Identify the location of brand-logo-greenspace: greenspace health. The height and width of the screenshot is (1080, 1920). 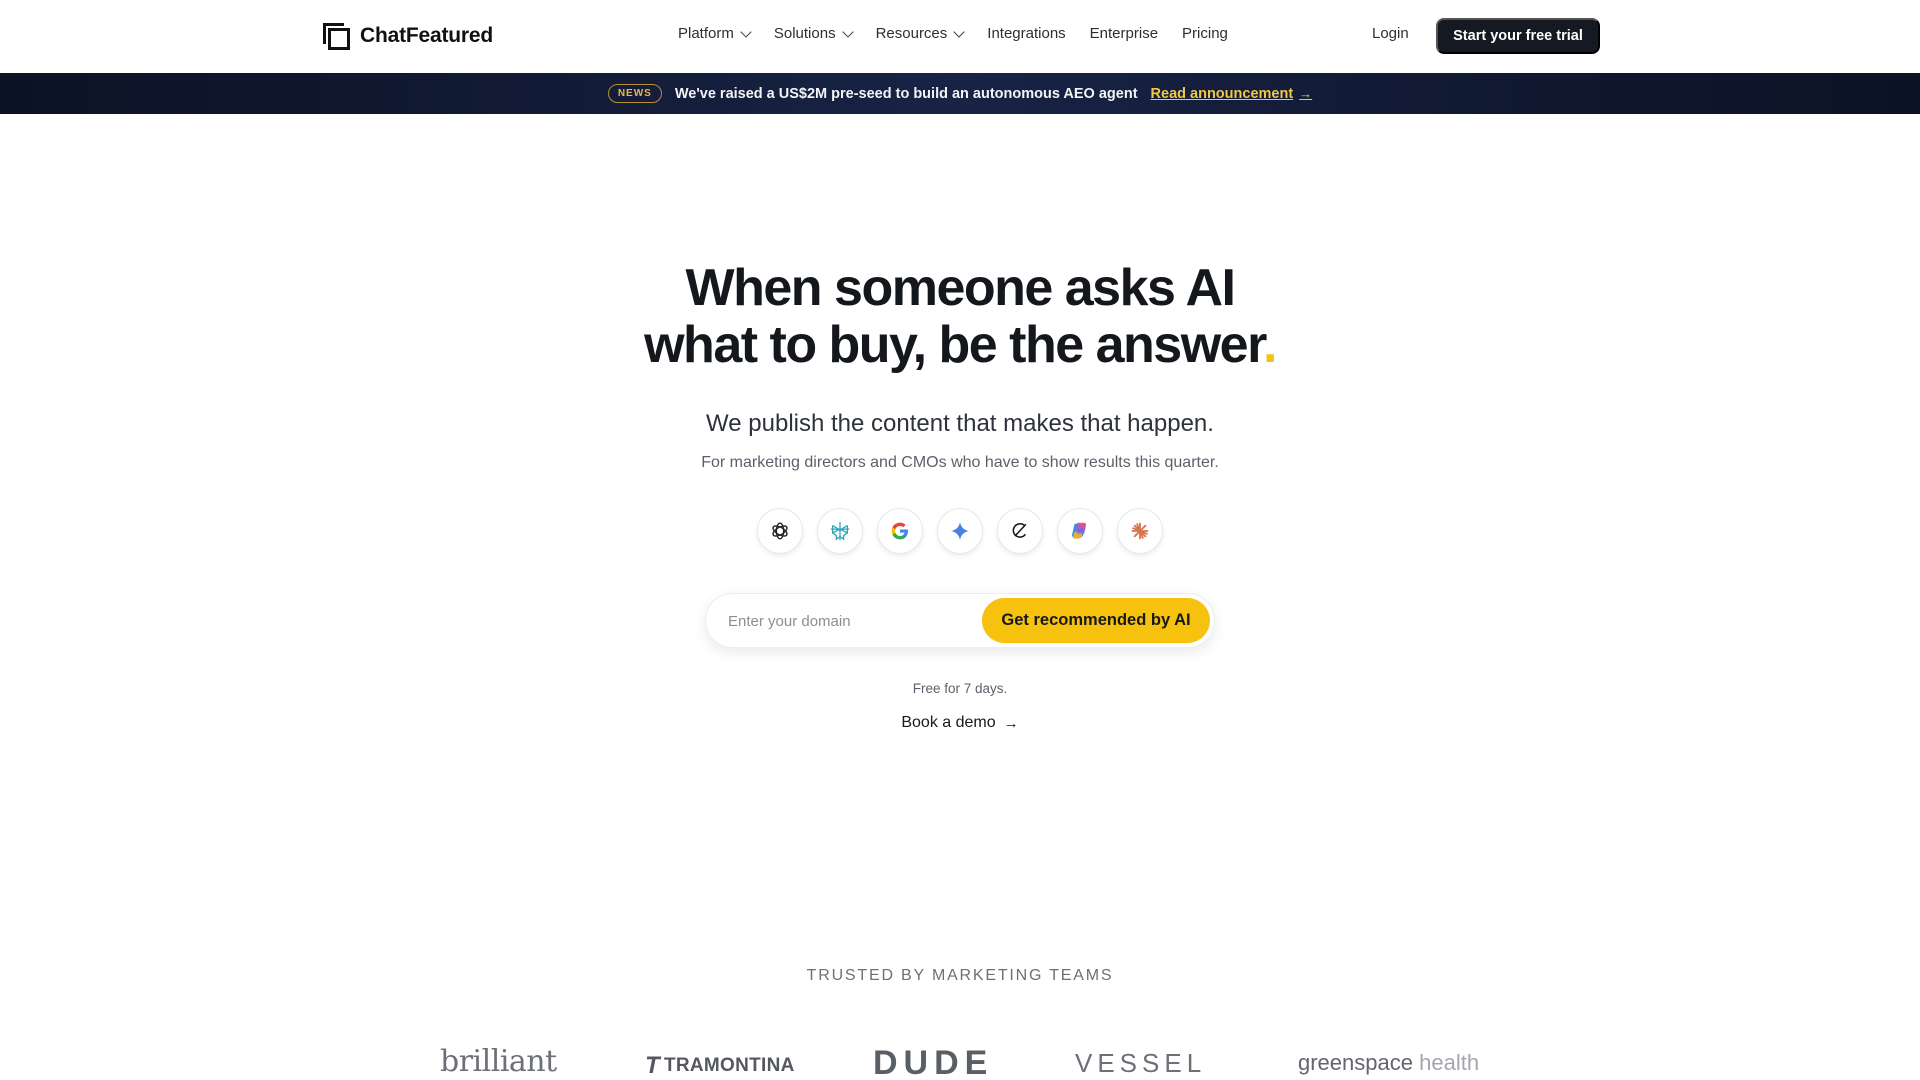
(1388, 1063).